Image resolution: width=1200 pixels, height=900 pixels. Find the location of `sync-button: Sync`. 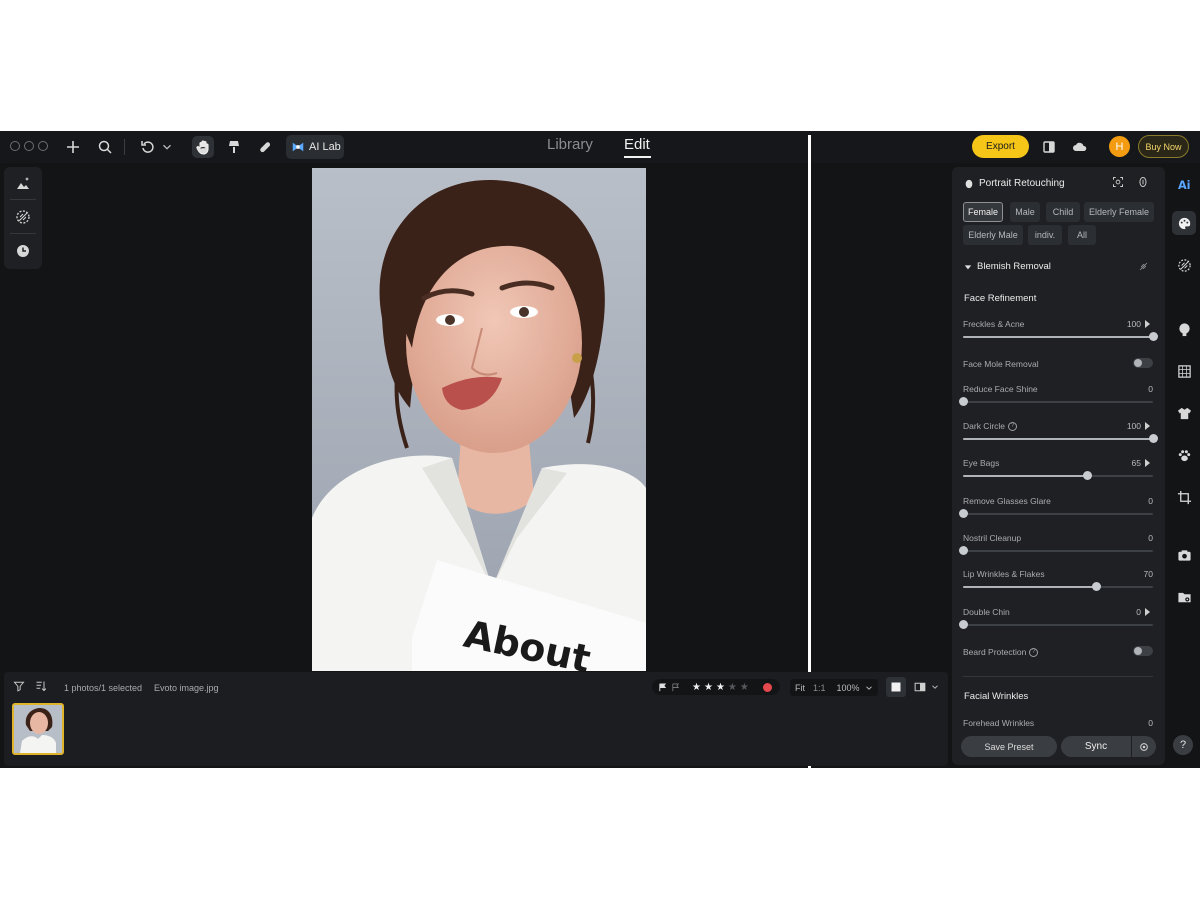

sync-button: Sync is located at coordinates (1108, 746).